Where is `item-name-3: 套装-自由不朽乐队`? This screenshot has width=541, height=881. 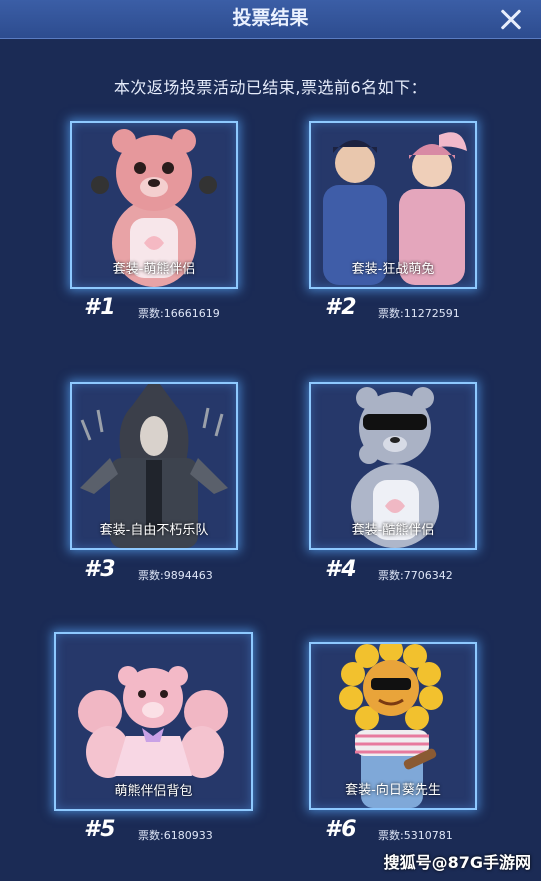 item-name-3: 套装-自由不朽乐队 is located at coordinates (154, 530).